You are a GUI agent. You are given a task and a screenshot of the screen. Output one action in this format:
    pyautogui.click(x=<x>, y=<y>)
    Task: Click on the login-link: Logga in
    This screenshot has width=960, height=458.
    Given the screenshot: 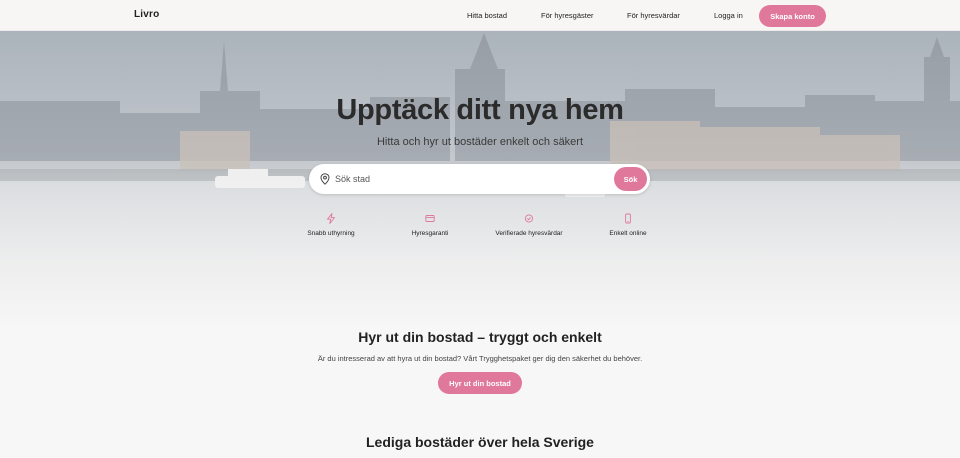 What is the action you would take?
    pyautogui.click(x=728, y=15)
    